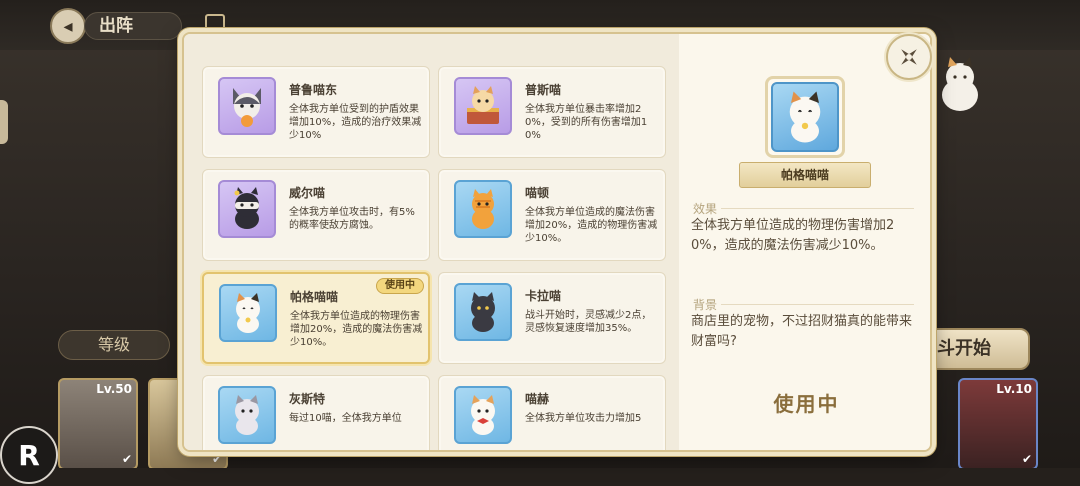 The height and width of the screenshot is (486, 1080). I want to click on pet-name: 普鲁喵东, so click(313, 90).